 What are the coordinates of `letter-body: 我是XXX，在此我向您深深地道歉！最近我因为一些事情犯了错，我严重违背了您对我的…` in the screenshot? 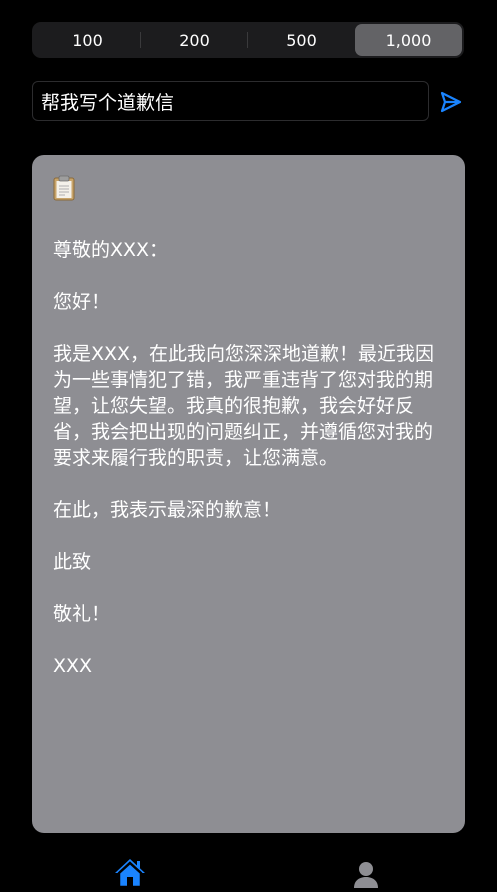 It's located at (244, 406).